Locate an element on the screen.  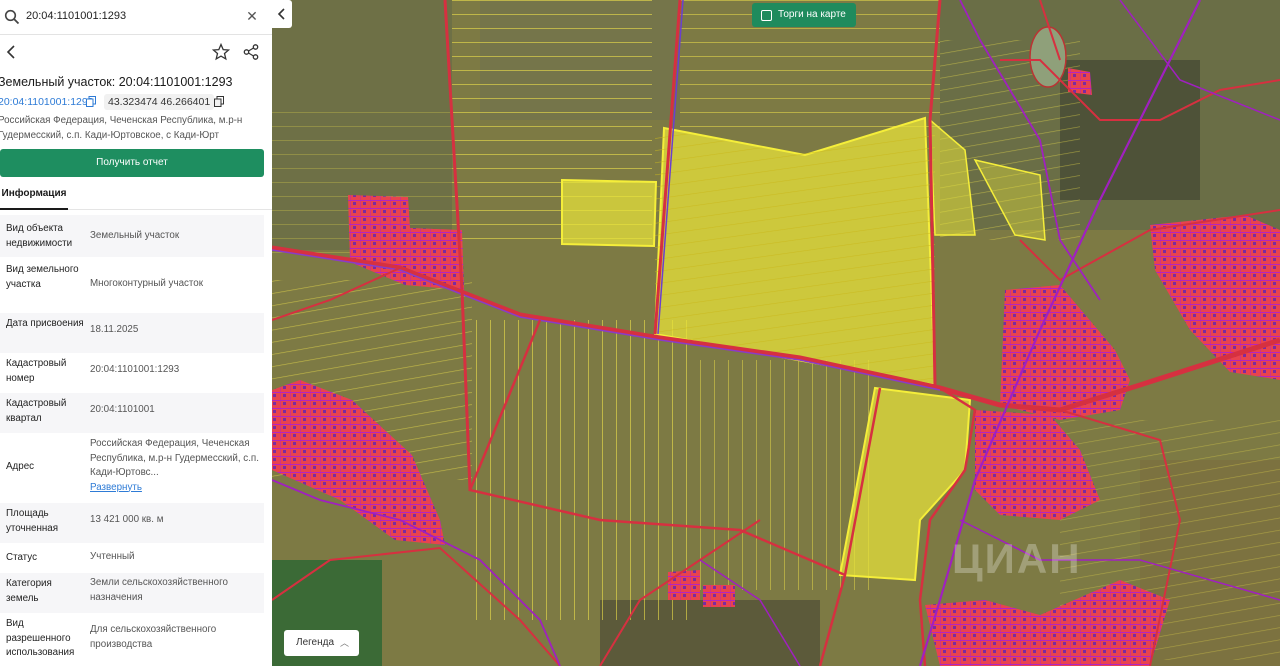
info-row: Кадастровый квартал 20:04:1101001 is located at coordinates (132, 413).